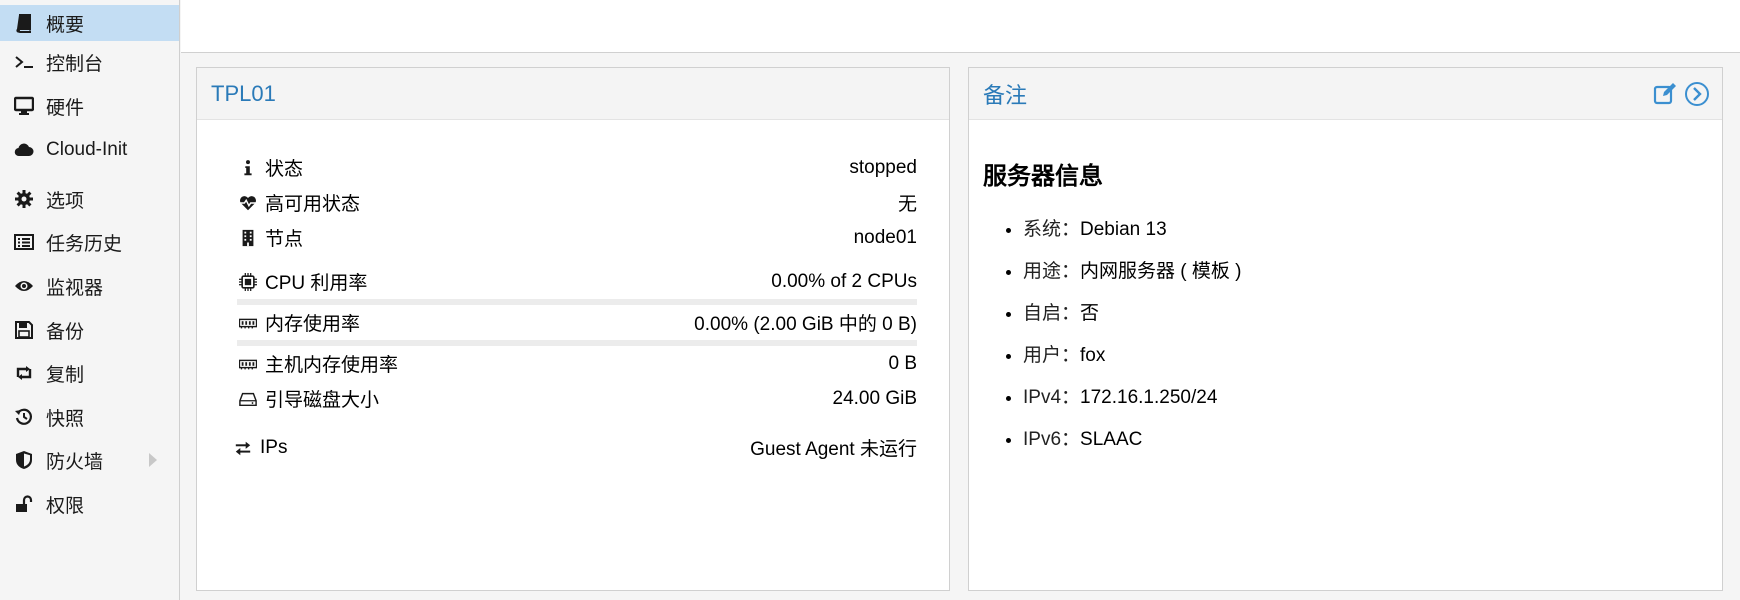 The width and height of the screenshot is (1740, 600). What do you see at coordinates (577, 167) in the screenshot?
I see `status-row-state: 状态 stopped` at bounding box center [577, 167].